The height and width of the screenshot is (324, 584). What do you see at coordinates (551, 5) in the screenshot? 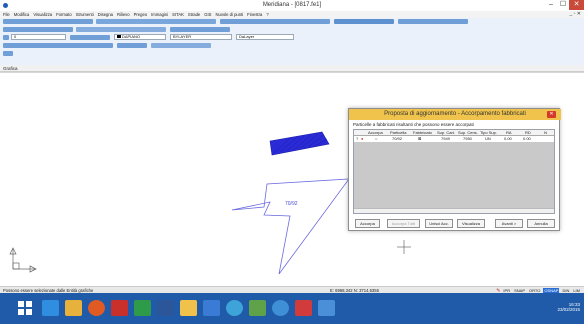
I see `minimize-button: –` at bounding box center [551, 5].